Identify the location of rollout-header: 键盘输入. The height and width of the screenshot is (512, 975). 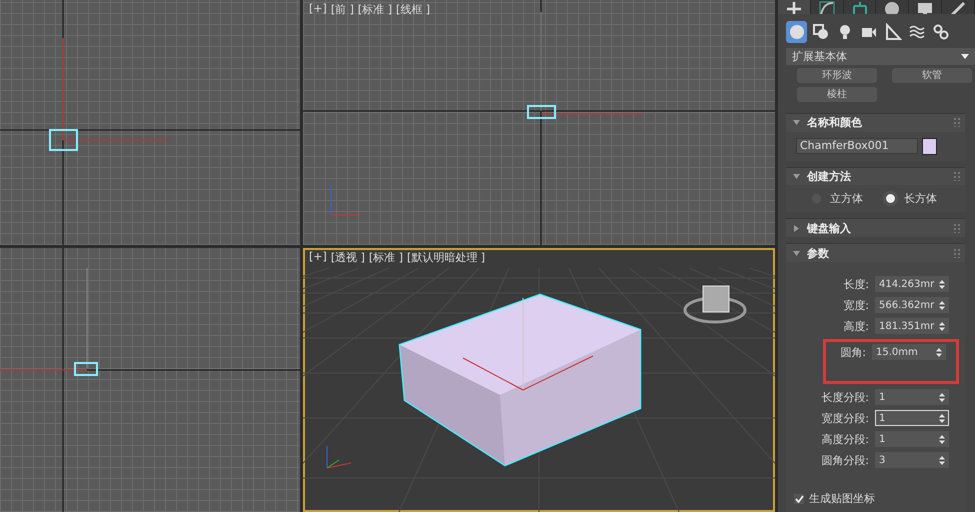
(875, 228).